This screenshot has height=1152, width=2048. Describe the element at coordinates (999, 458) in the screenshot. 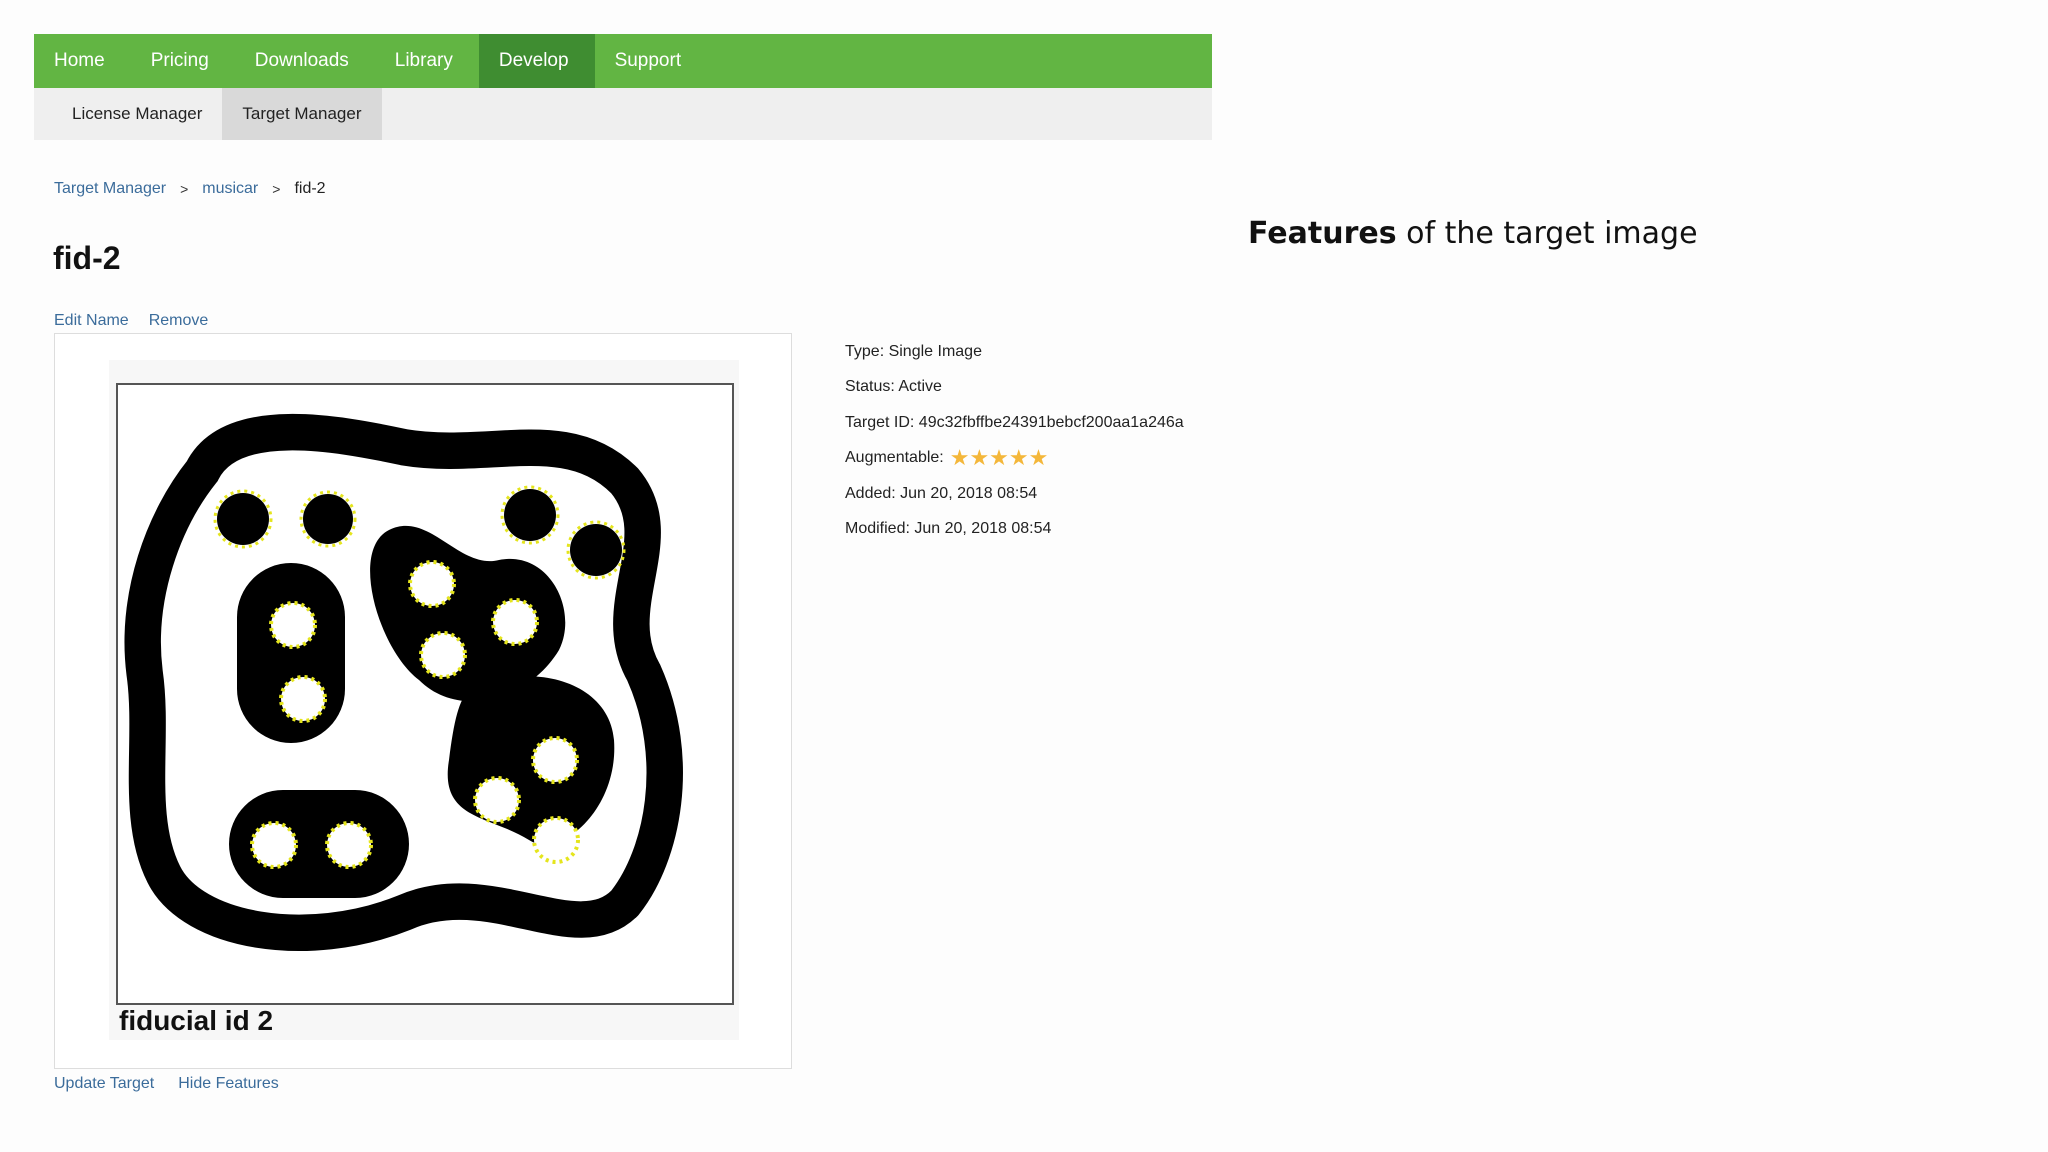

I see `star-rating-icon: ★★★★★` at that location.